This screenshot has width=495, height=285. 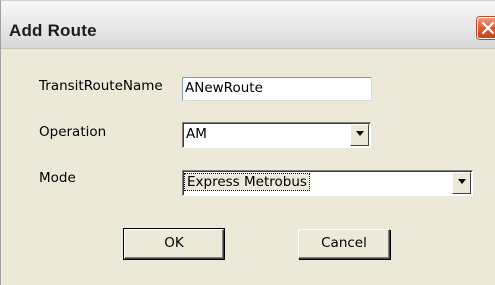 I want to click on cancel-button: Cancel, so click(x=344, y=244).